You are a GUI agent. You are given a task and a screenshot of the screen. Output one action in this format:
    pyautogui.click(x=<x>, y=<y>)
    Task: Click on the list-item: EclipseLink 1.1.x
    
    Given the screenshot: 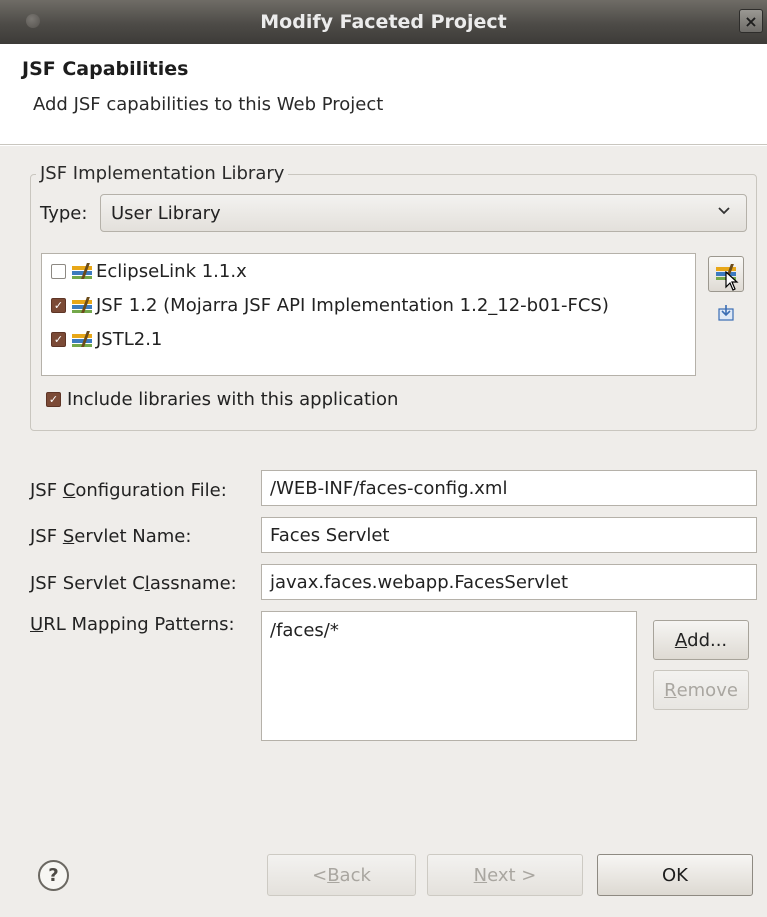 What is the action you would take?
    pyautogui.click(x=149, y=271)
    